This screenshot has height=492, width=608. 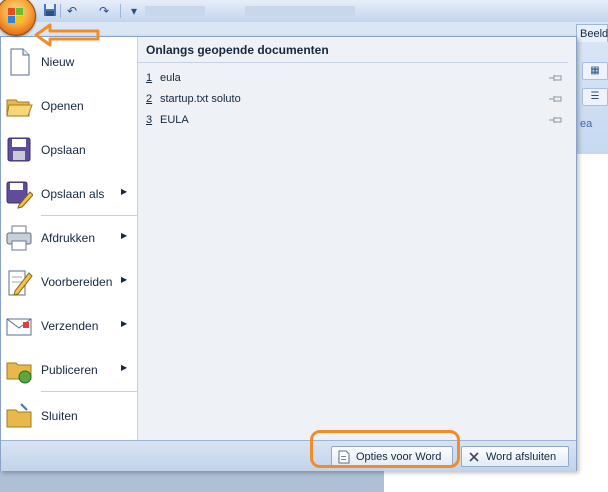 What do you see at coordinates (592, 33) in the screenshot?
I see `tab-beeld: Beeld` at bounding box center [592, 33].